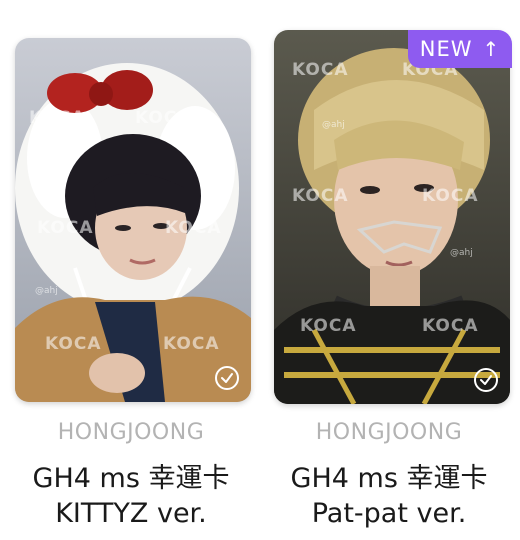 This screenshot has height=540, width=520. Describe the element at coordinates (131, 513) in the screenshot. I see `card-title-line2: KITTYZ ver.` at that location.